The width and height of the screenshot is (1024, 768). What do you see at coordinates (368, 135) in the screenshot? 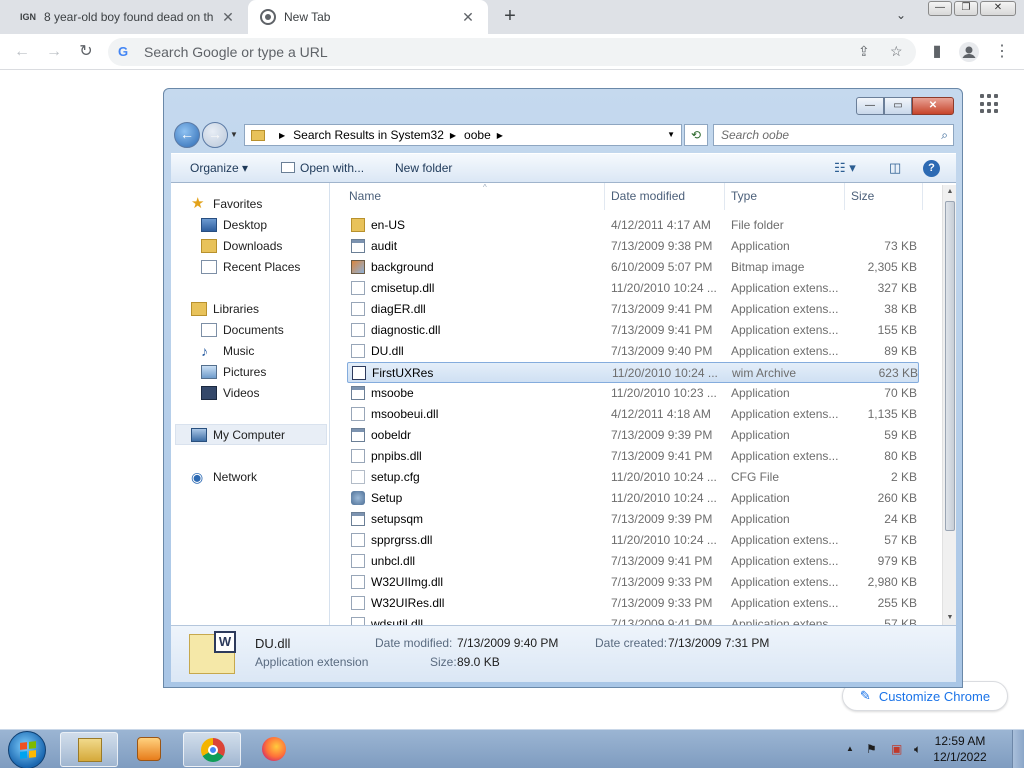
I see `breadcrumb-search-results: Search Results in System32` at bounding box center [368, 135].